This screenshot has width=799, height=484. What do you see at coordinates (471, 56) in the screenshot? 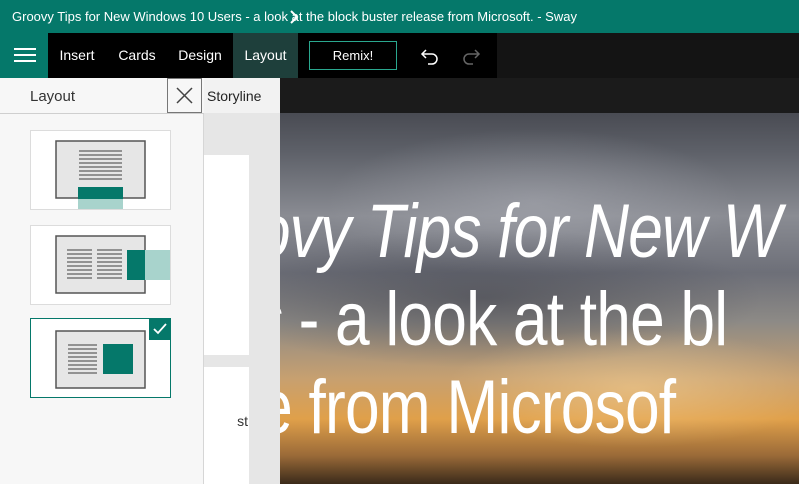
I see `redo-icon` at bounding box center [471, 56].